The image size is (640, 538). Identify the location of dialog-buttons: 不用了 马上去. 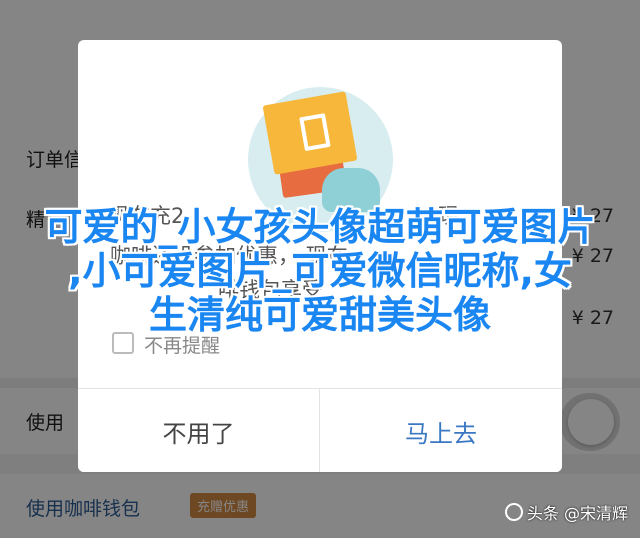
(320, 430).